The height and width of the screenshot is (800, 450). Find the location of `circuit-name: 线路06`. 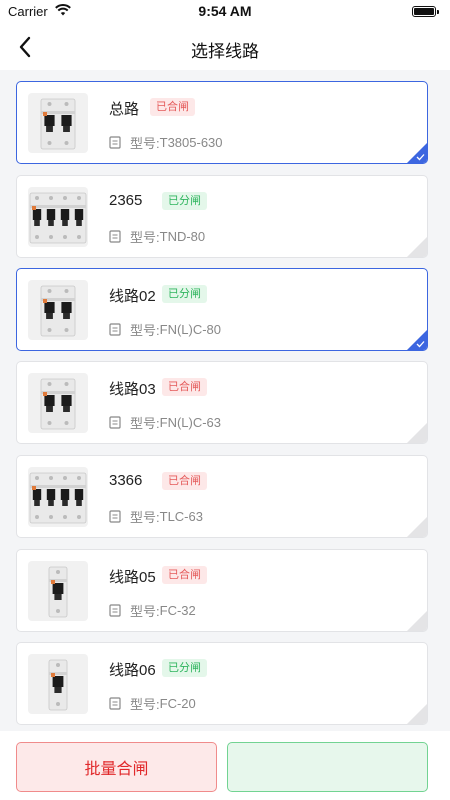

circuit-name: 线路06 is located at coordinates (132, 670).